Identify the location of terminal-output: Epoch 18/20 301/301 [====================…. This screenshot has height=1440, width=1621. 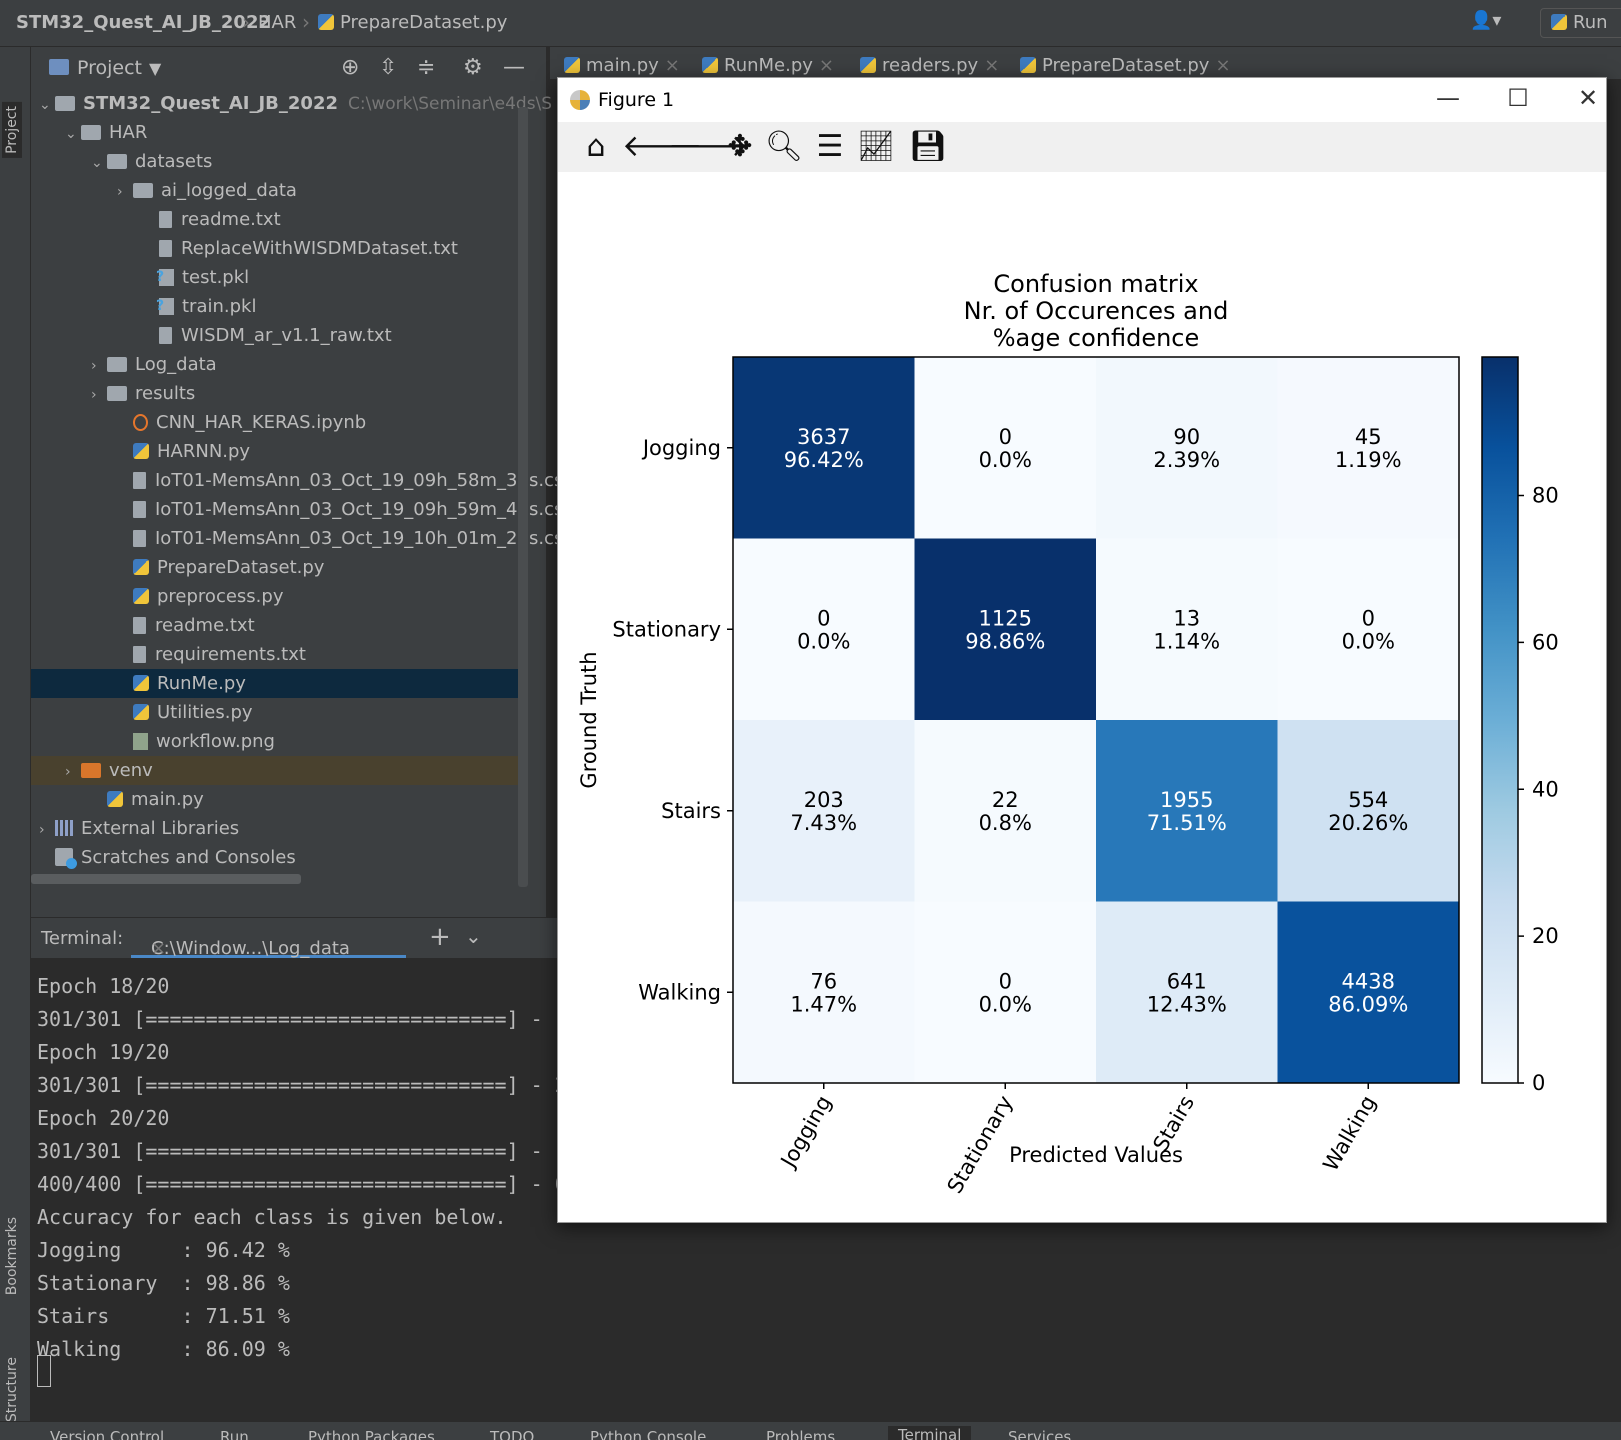
(311, 1189).